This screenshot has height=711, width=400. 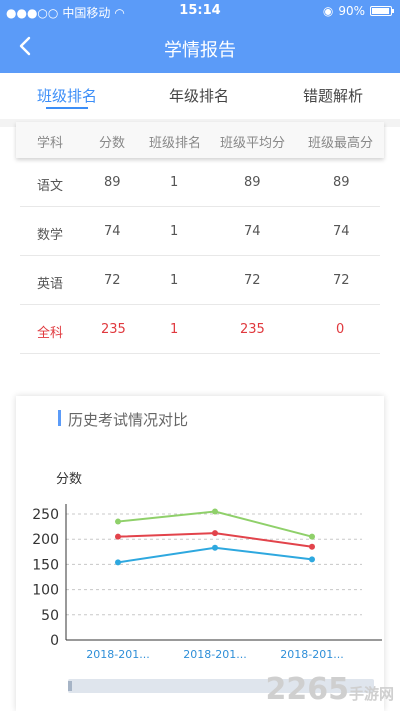 What do you see at coordinates (200, 280) in the screenshot?
I see `table-row: 英语 72 1 72 72` at bounding box center [200, 280].